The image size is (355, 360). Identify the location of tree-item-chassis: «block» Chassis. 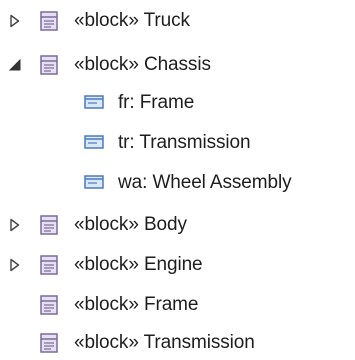
(177, 65).